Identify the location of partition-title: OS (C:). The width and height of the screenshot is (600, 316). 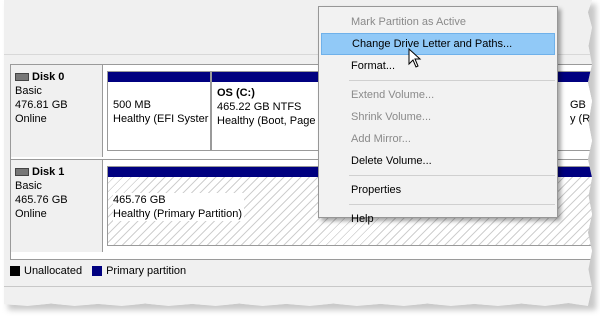
(236, 93).